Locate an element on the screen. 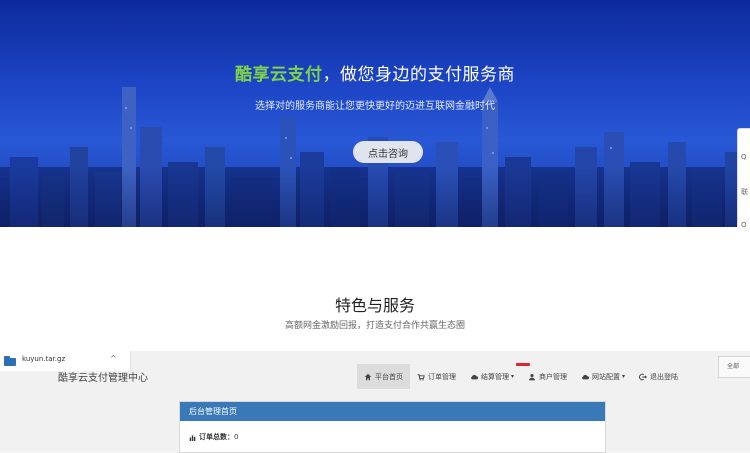 The height and width of the screenshot is (453, 750). nav-item-settlement: 结算管理 ▾ is located at coordinates (492, 376).